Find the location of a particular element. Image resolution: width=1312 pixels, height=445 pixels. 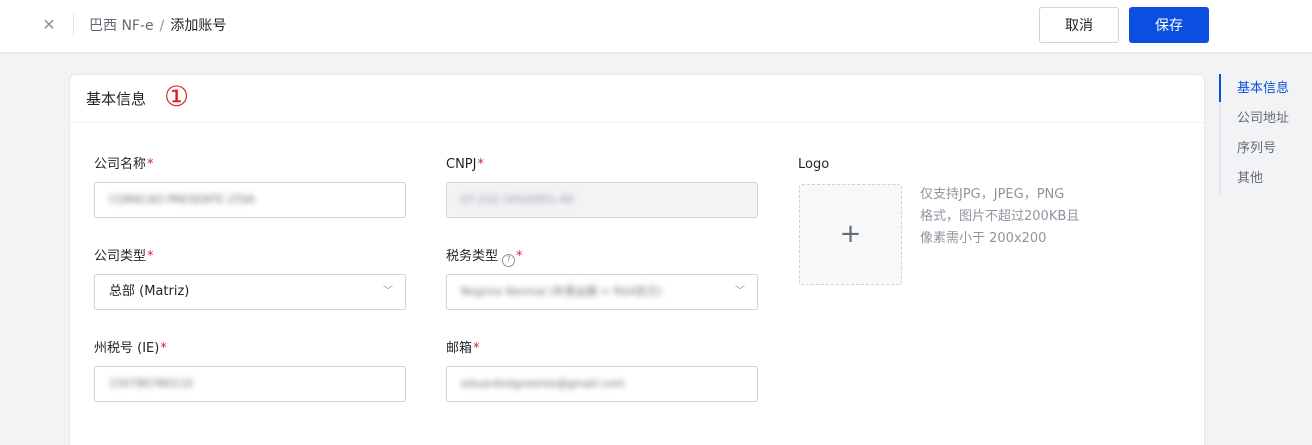

anchor-item-company-address: 公司地址 is located at coordinates (1263, 119).